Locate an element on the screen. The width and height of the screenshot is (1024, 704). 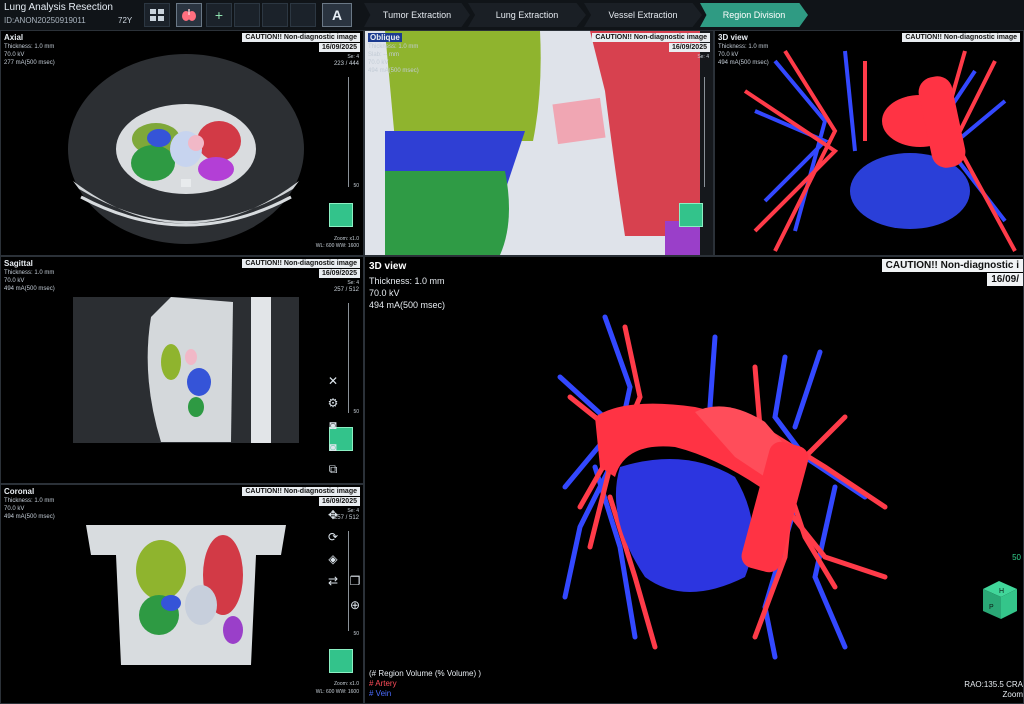
coronal-image is located at coordinates (186, 595).